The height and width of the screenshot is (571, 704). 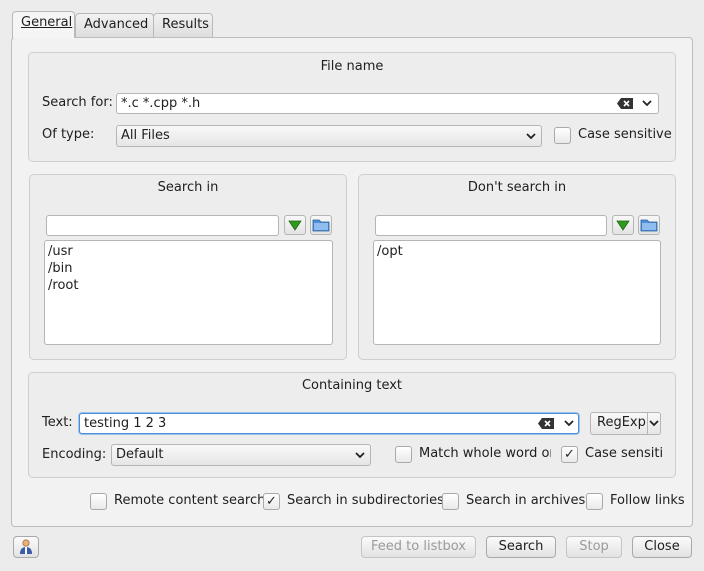 I want to click on add-exclude-path-button, so click(x=623, y=225).